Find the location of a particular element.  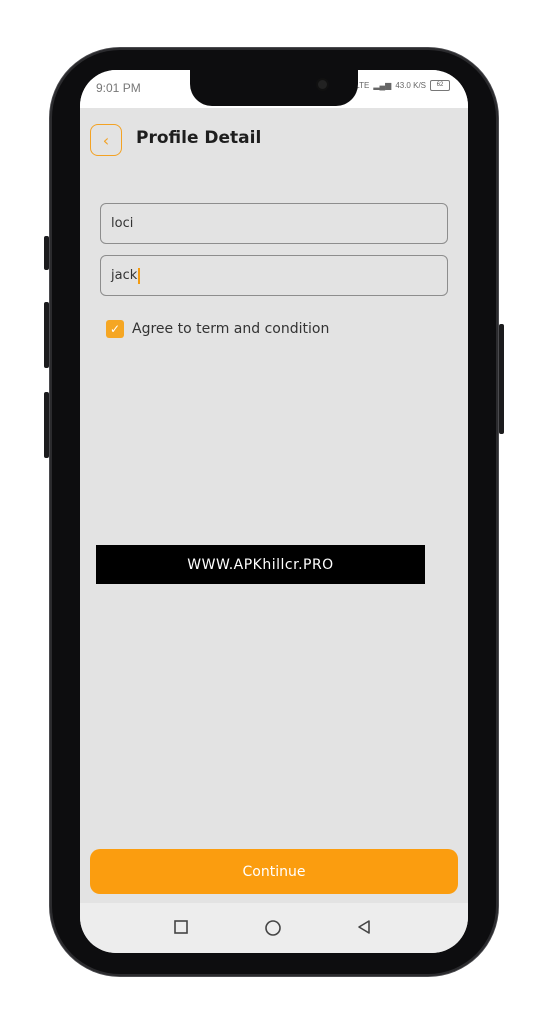

phone-side-button-mute is located at coordinates (46, 253).